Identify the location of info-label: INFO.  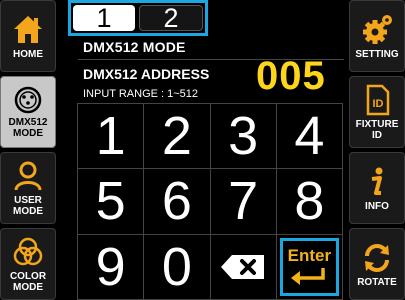
(377, 206).